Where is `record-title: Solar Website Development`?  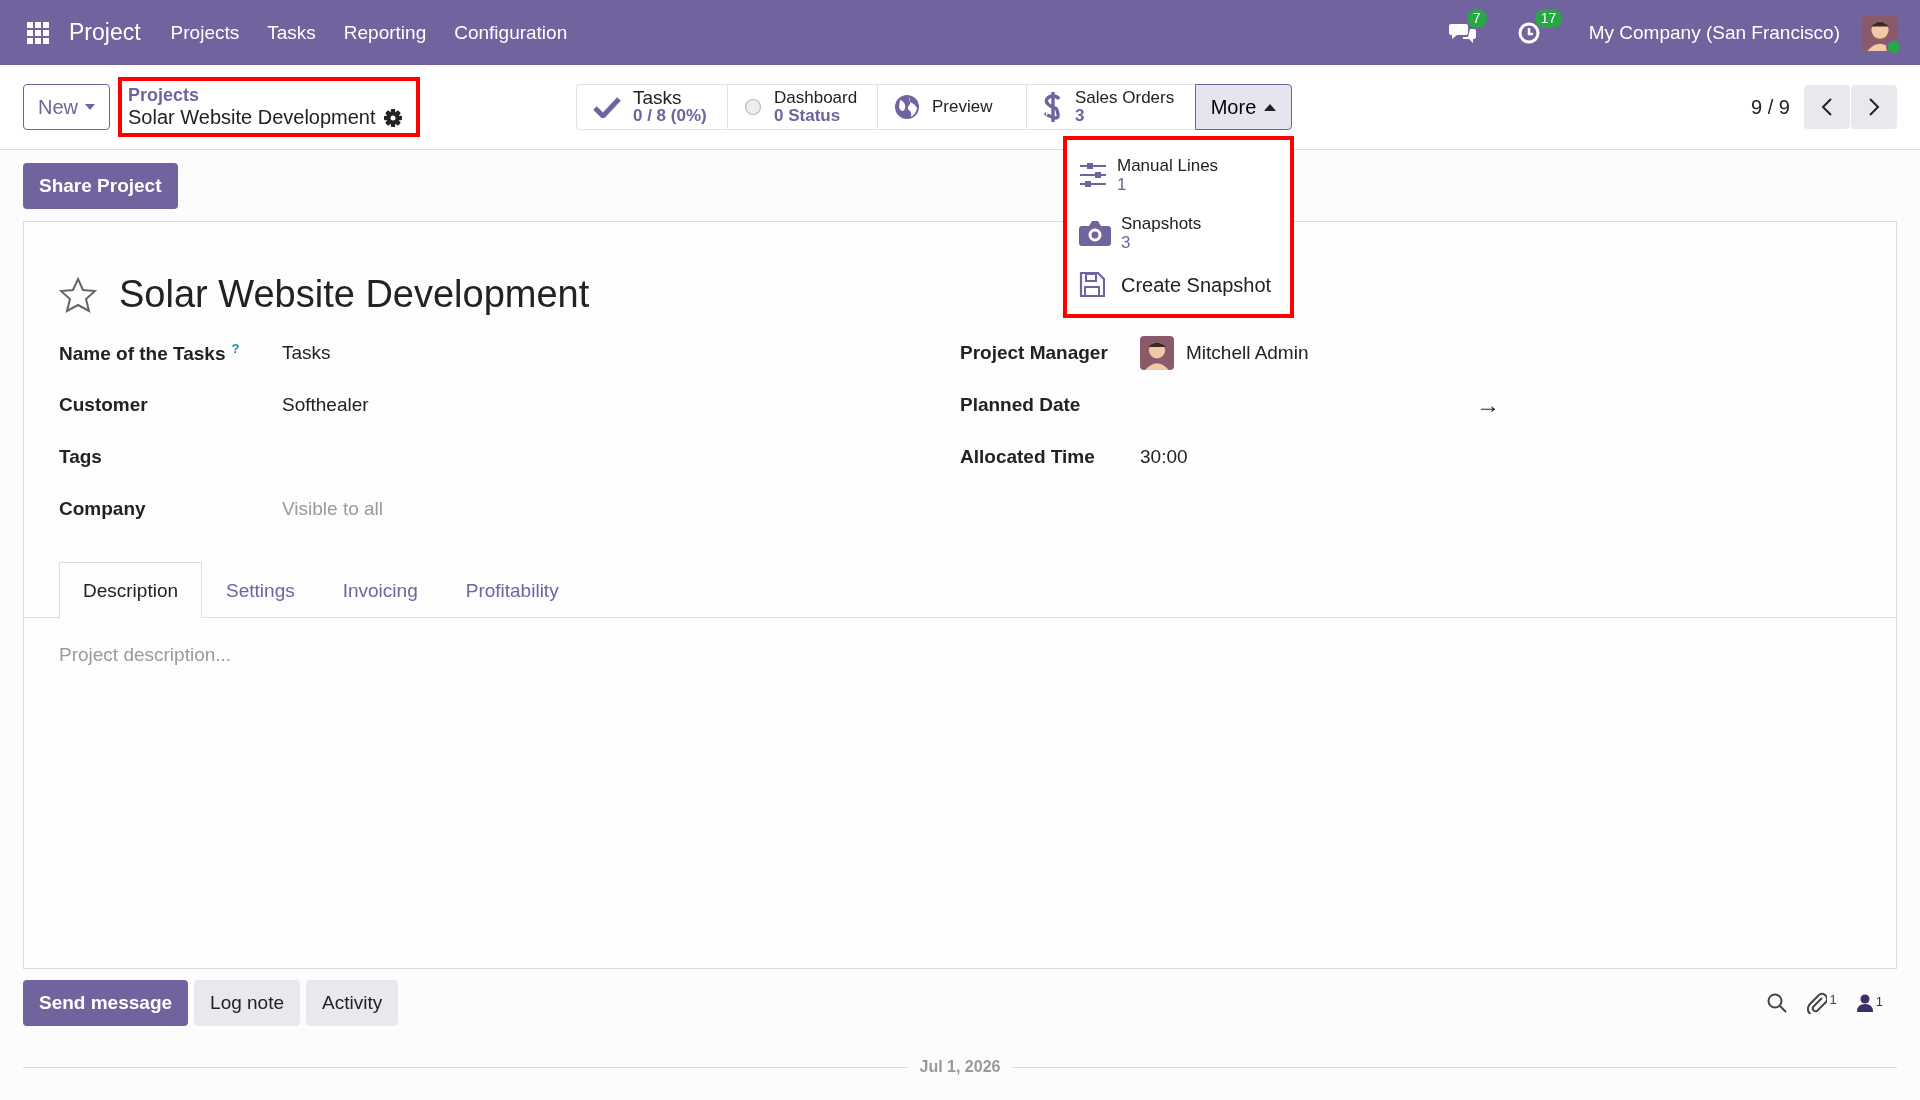
record-title: Solar Website Development is located at coordinates (354, 294).